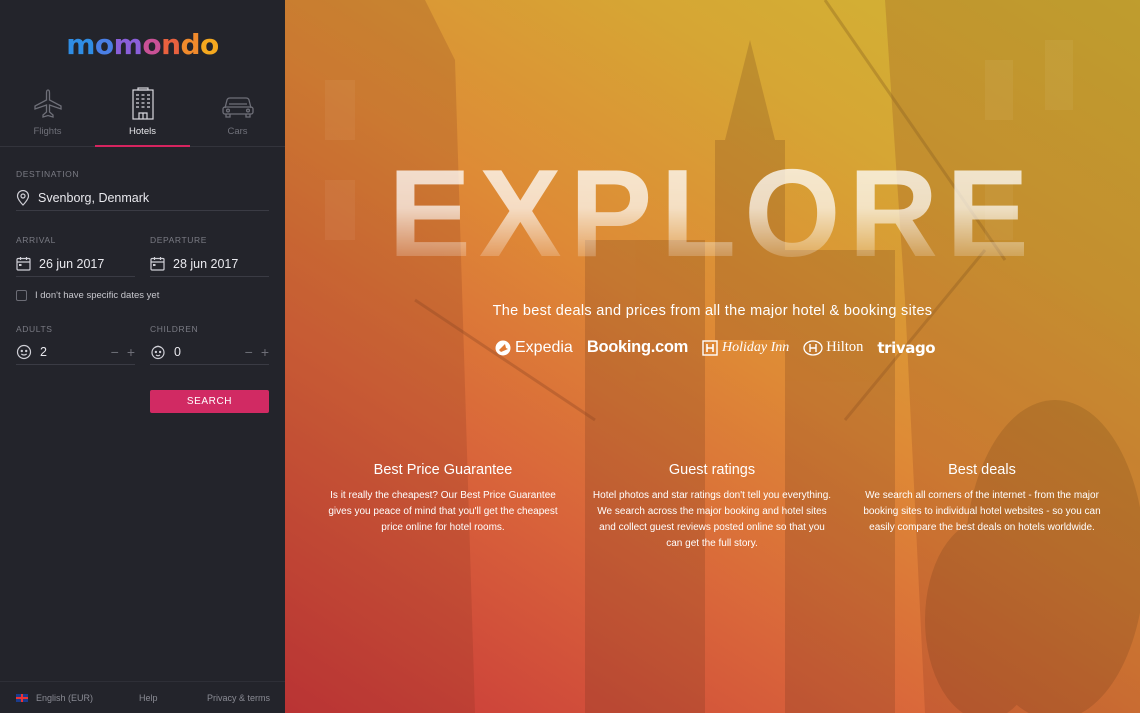 The height and width of the screenshot is (713, 1140). Describe the element at coordinates (710, 347) in the screenshot. I see `holiday-inn-h-icon` at that location.